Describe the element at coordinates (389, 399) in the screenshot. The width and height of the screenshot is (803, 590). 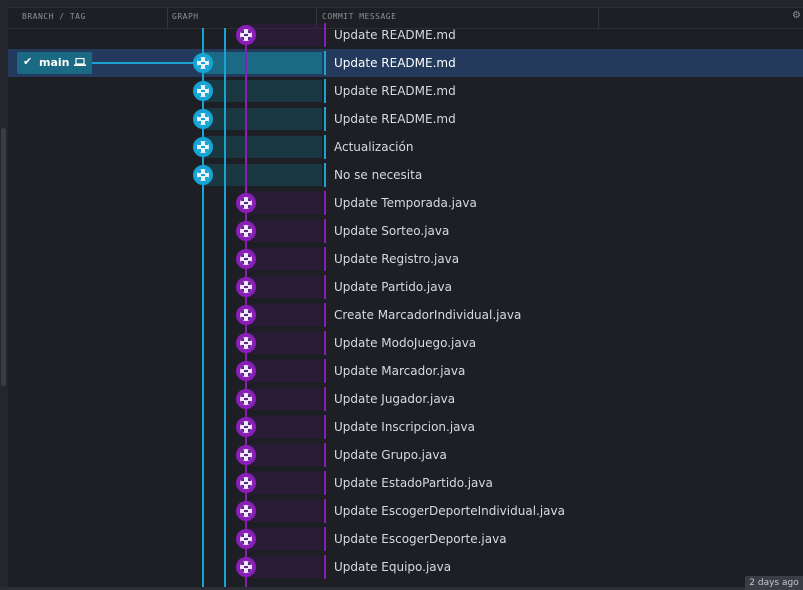
I see `commit-message: Update Jugador.java` at that location.